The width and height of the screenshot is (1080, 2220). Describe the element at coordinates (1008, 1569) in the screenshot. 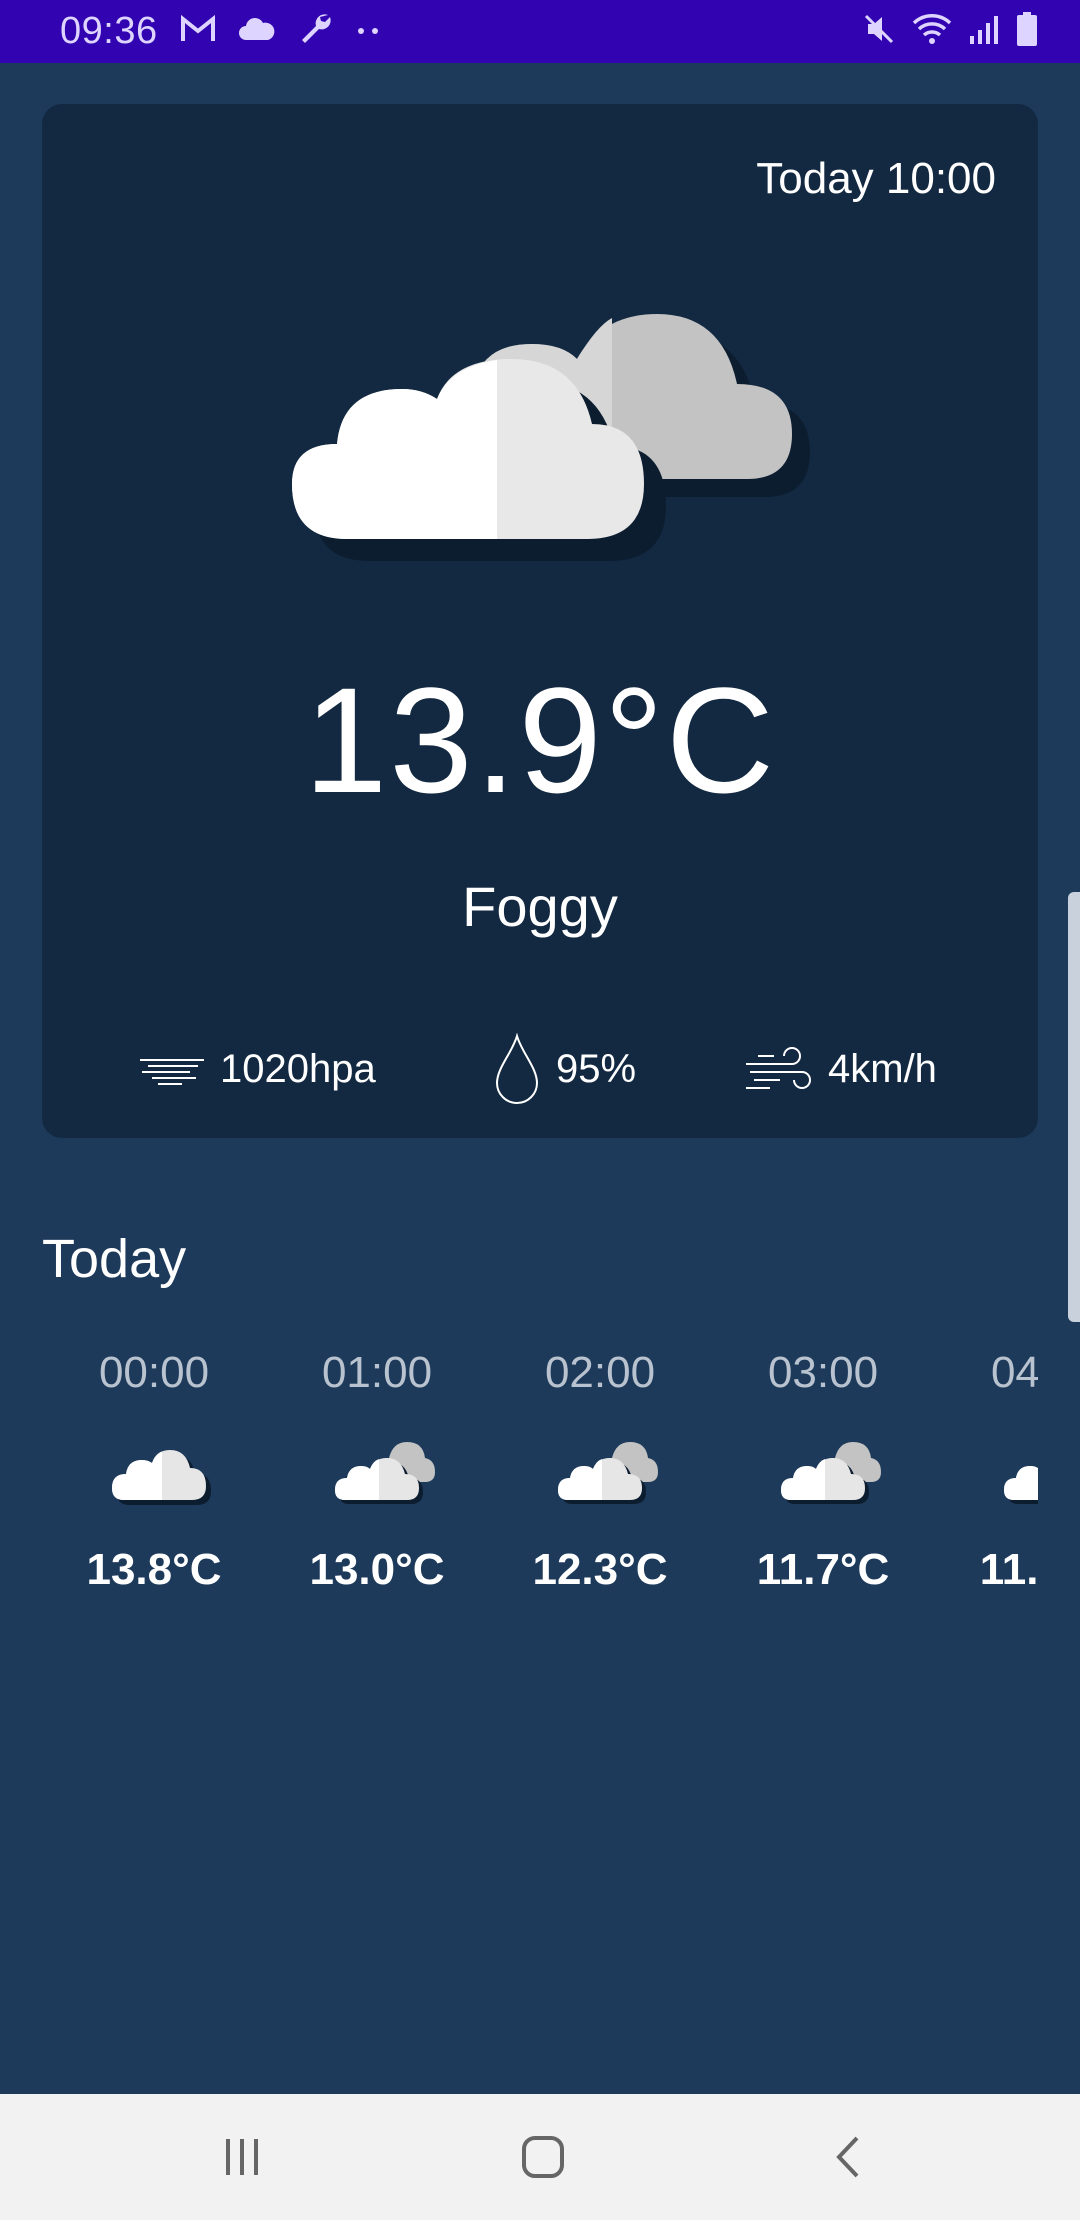

I see `hour-temperature: 11.1°C` at that location.